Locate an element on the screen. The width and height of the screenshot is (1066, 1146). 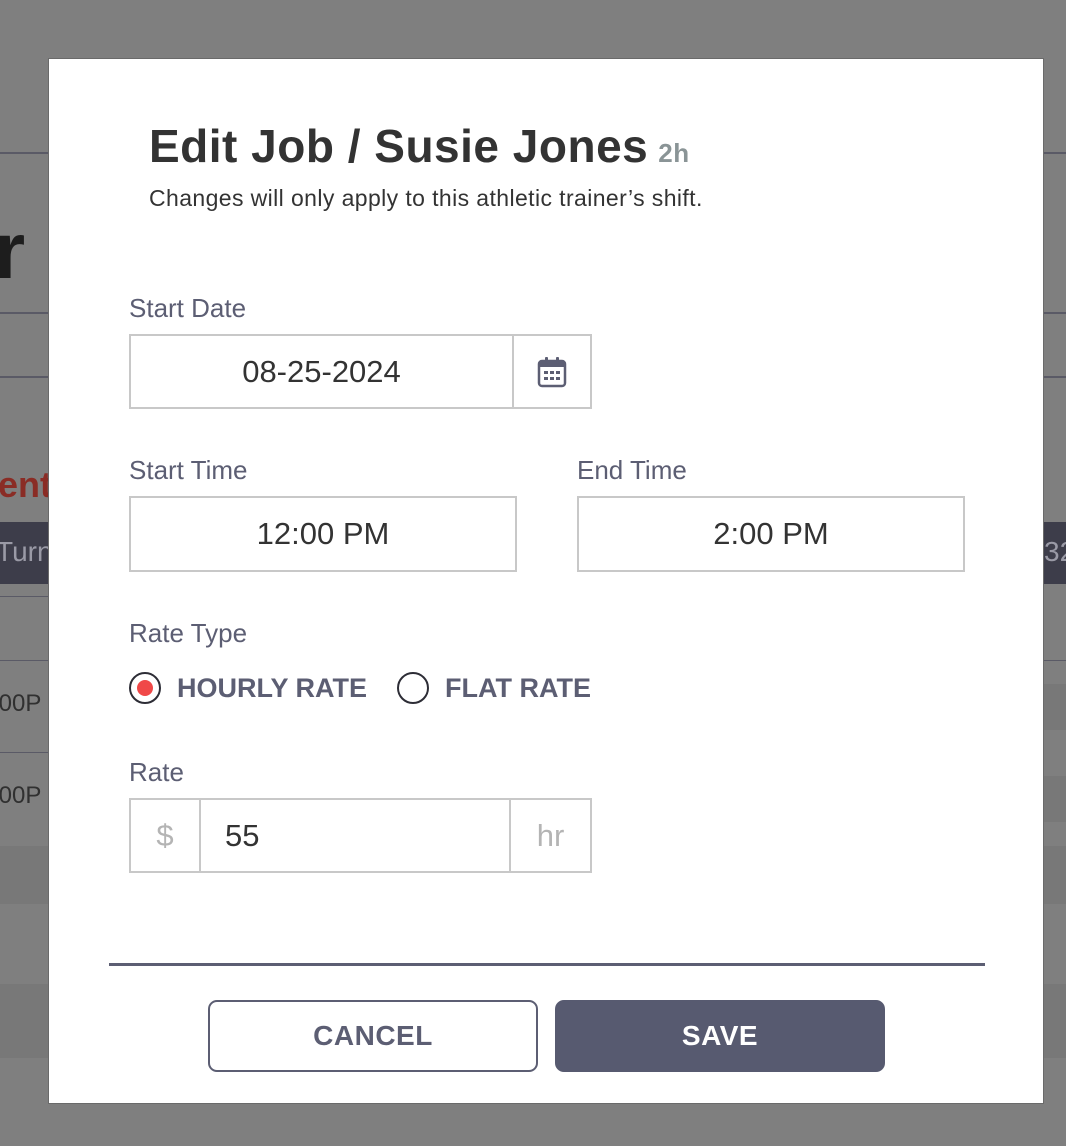
duration-badge: 2h is located at coordinates (674, 153).